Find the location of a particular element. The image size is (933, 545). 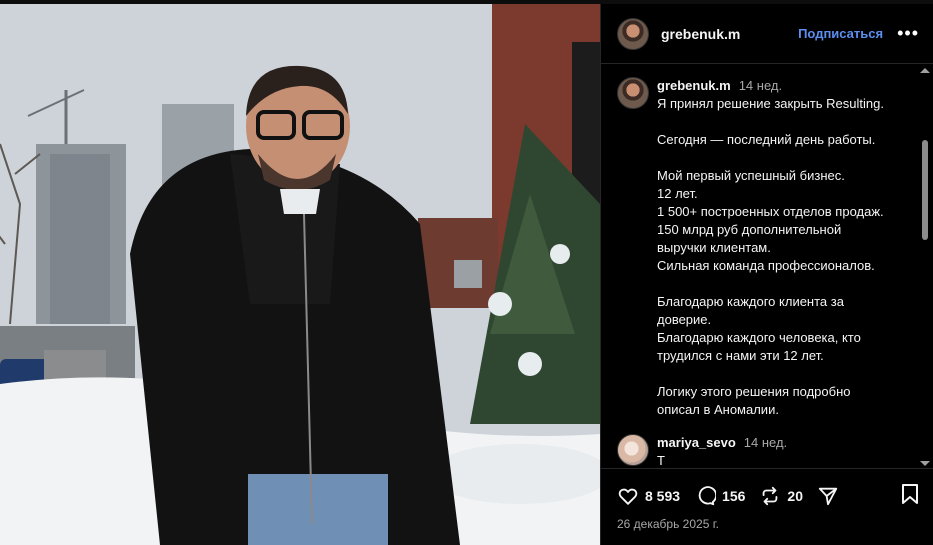

comment-icon is located at coordinates (707, 496).